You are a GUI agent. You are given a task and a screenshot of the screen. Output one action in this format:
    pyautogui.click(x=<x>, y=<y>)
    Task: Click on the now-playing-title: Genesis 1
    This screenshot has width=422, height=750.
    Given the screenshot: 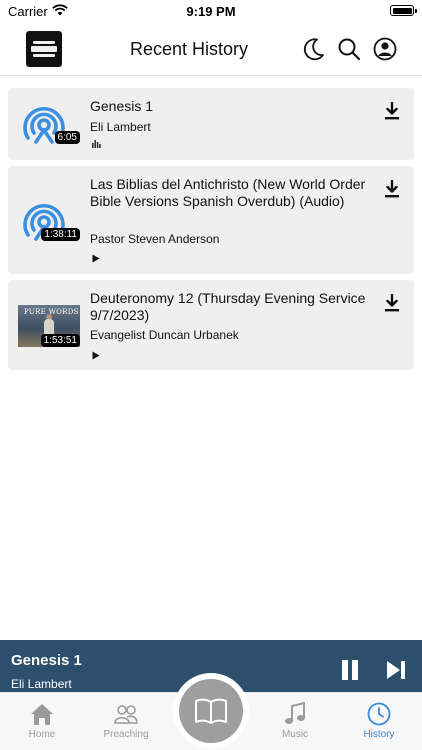 What is the action you would take?
    pyautogui.click(x=46, y=660)
    